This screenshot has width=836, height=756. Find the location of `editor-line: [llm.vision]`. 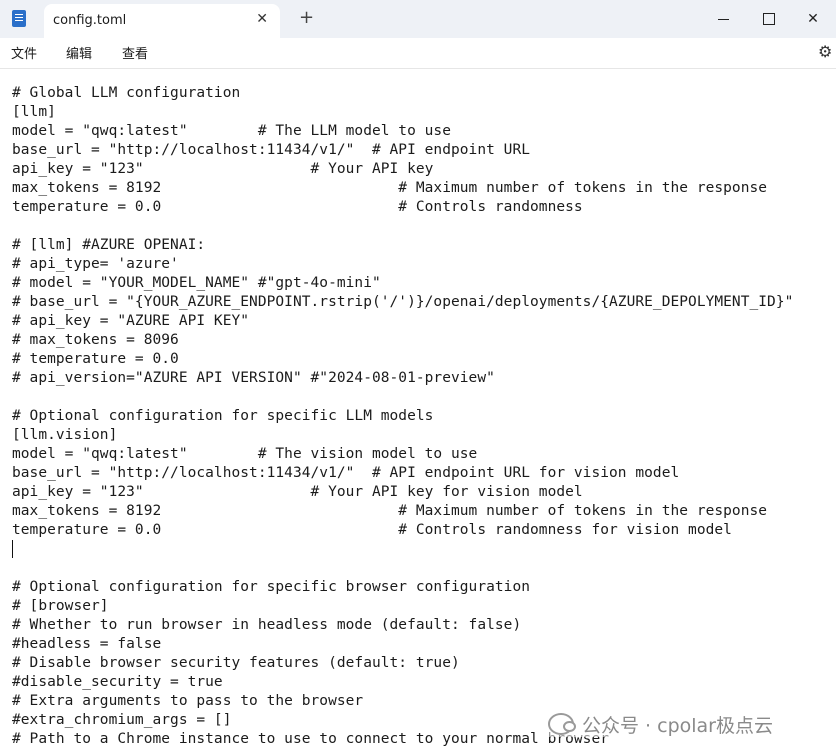

editor-line: [llm.vision] is located at coordinates (65, 435).